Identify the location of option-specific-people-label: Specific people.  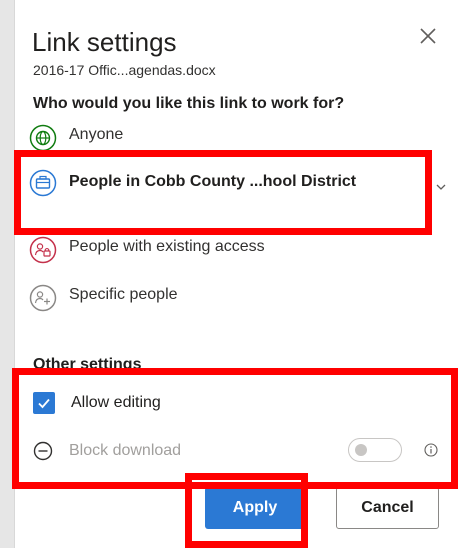
(123, 294).